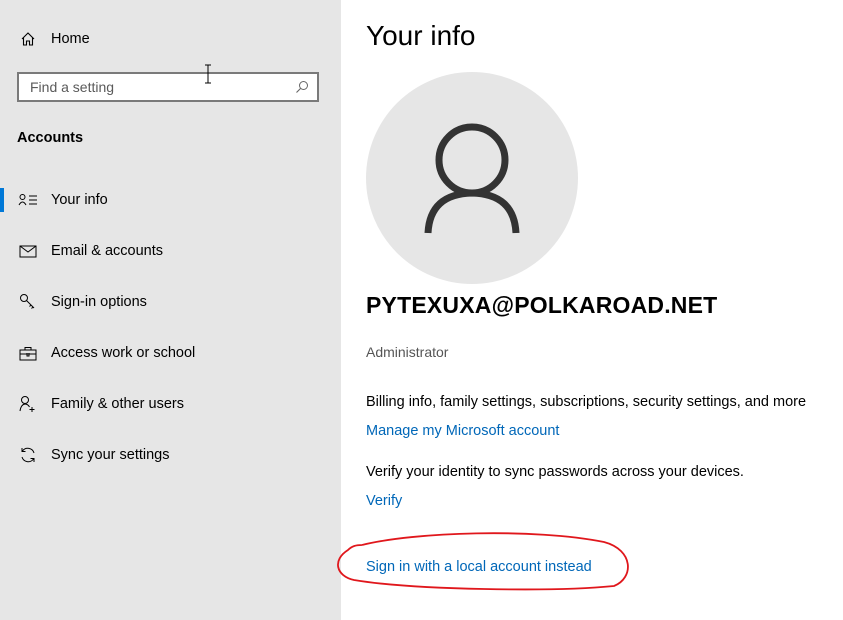 The height and width of the screenshot is (620, 843). I want to click on sidebar-item-label: Family & other users, so click(117, 404).